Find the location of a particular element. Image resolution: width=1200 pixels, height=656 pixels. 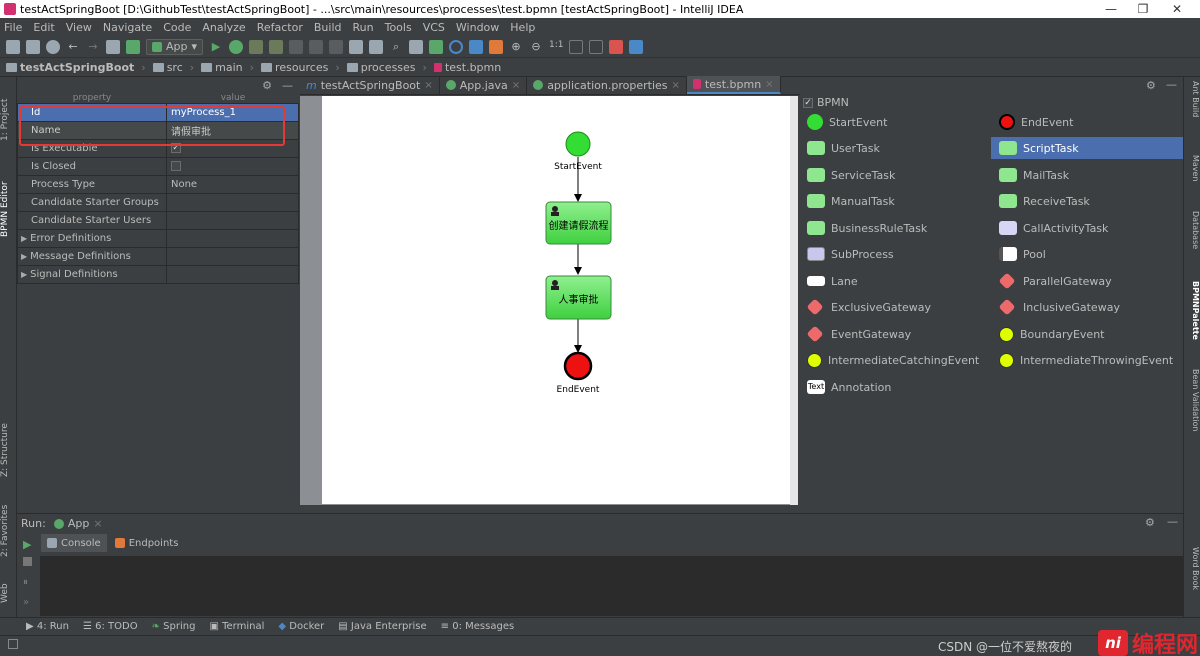

palette-annotation: Text Annotation is located at coordinates (897, 387).